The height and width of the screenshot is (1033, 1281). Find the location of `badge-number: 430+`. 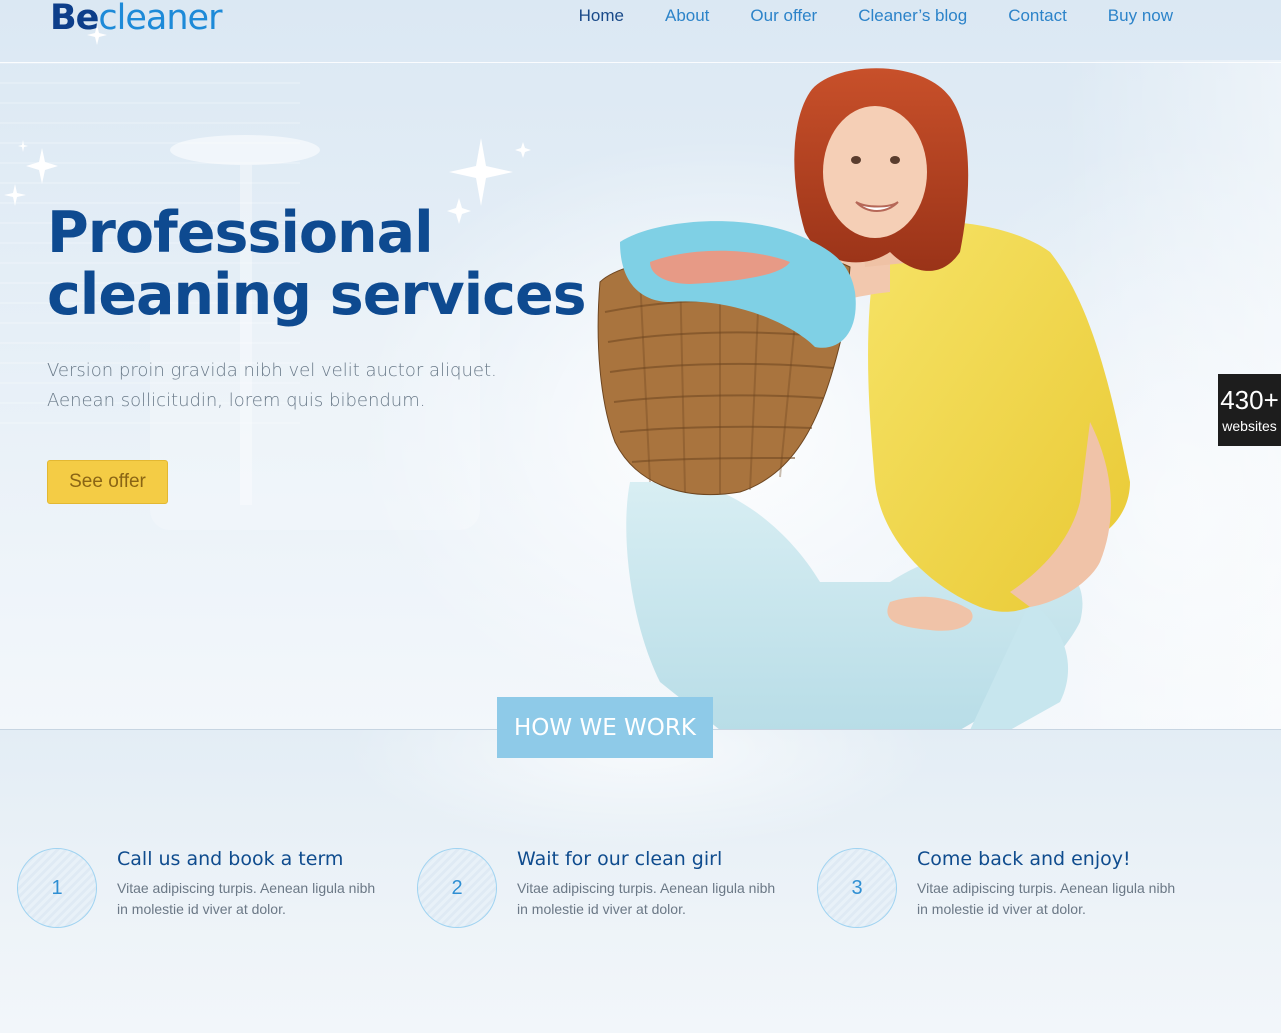

badge-number: 430+ is located at coordinates (1249, 400).